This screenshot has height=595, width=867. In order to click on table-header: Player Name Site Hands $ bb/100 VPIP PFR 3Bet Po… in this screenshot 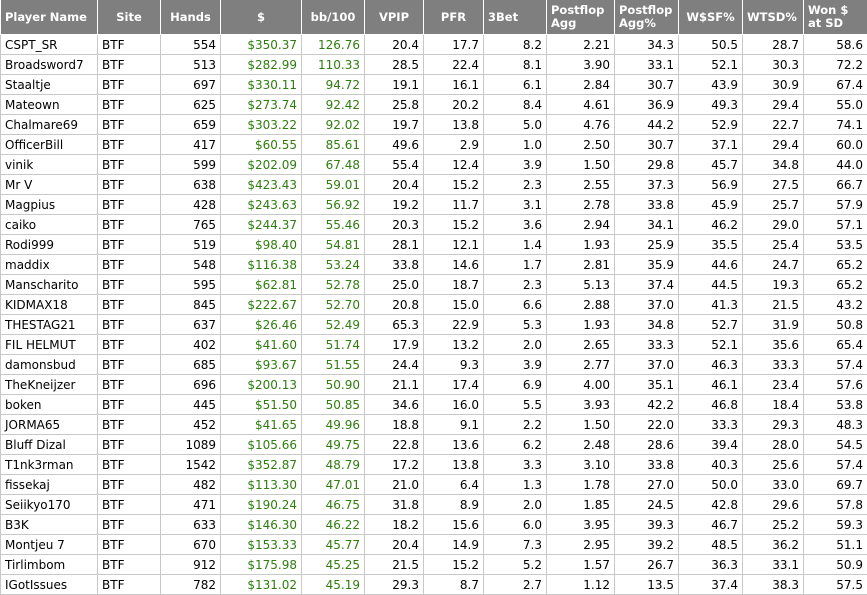, I will do `click(433, 17)`.